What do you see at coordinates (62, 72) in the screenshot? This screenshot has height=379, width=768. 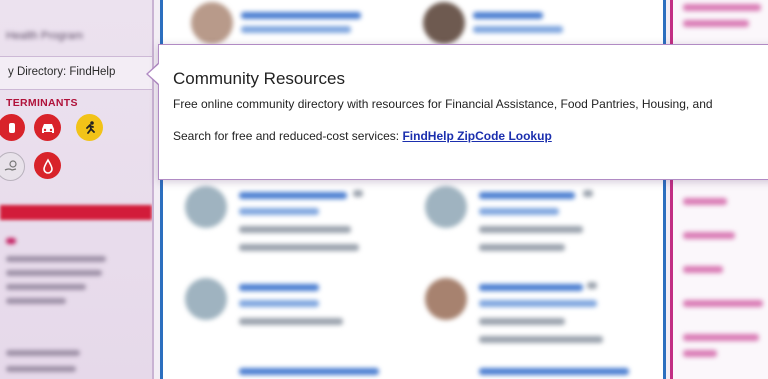 I see `sidebar-item-label: y Directory: FindHelp` at bounding box center [62, 72].